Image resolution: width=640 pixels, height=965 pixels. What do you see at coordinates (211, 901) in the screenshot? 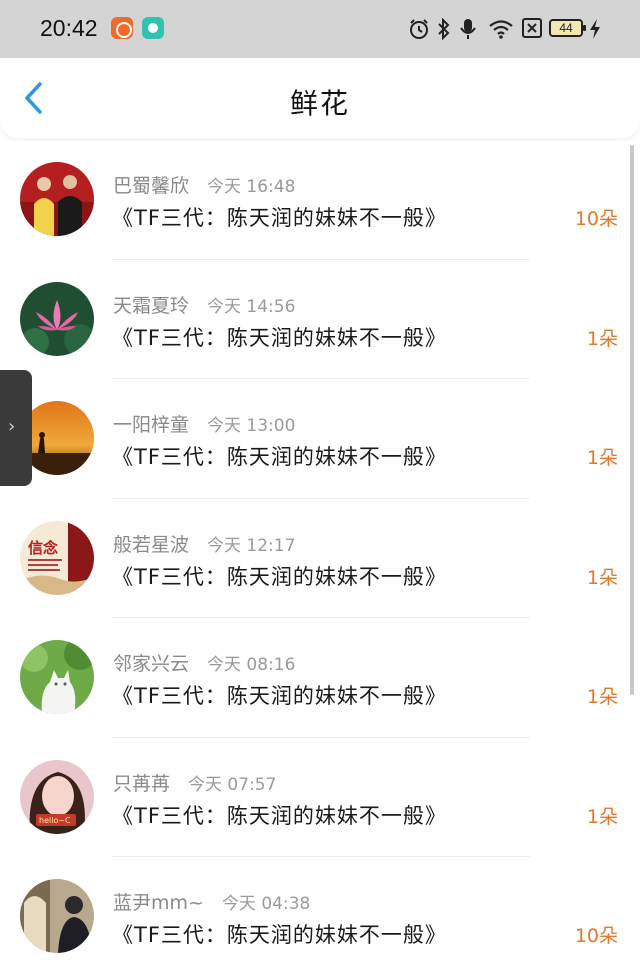
I see `username: 蓝尹mm~ 今天 04:38` at bounding box center [211, 901].